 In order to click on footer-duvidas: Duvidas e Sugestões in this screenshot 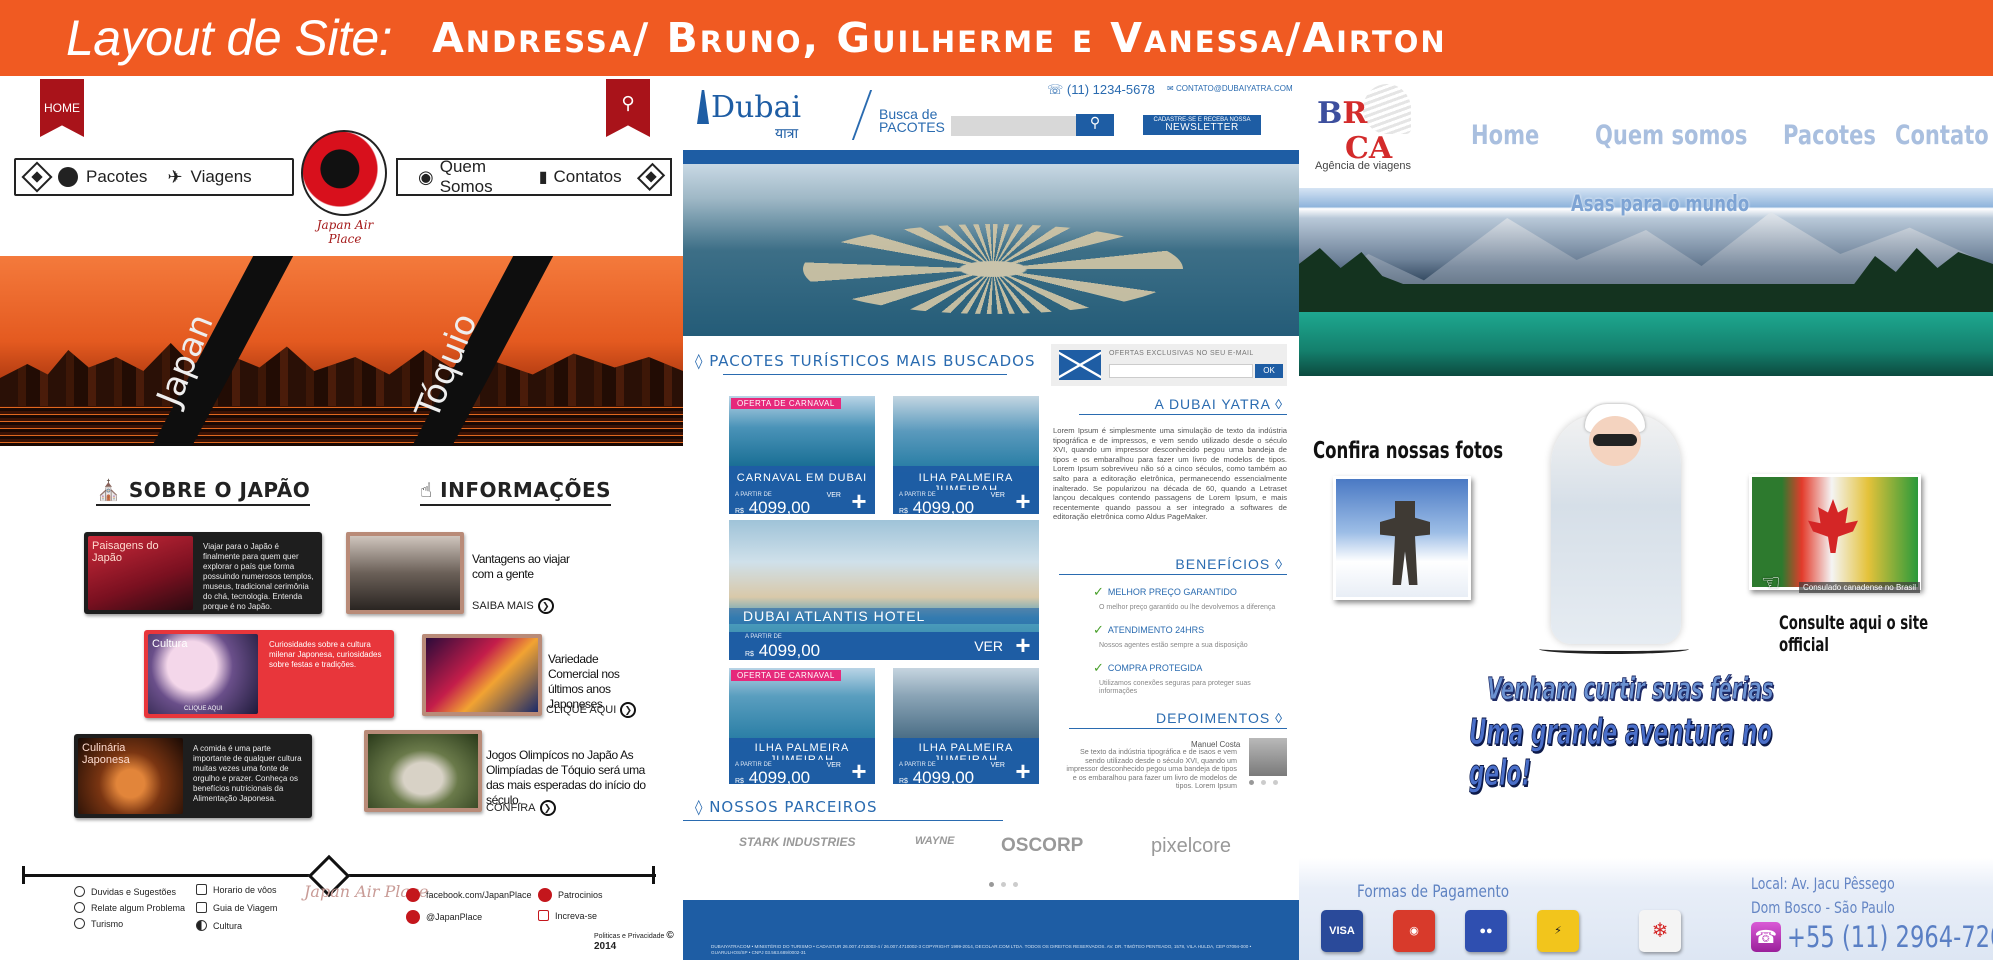, I will do `click(125, 891)`.